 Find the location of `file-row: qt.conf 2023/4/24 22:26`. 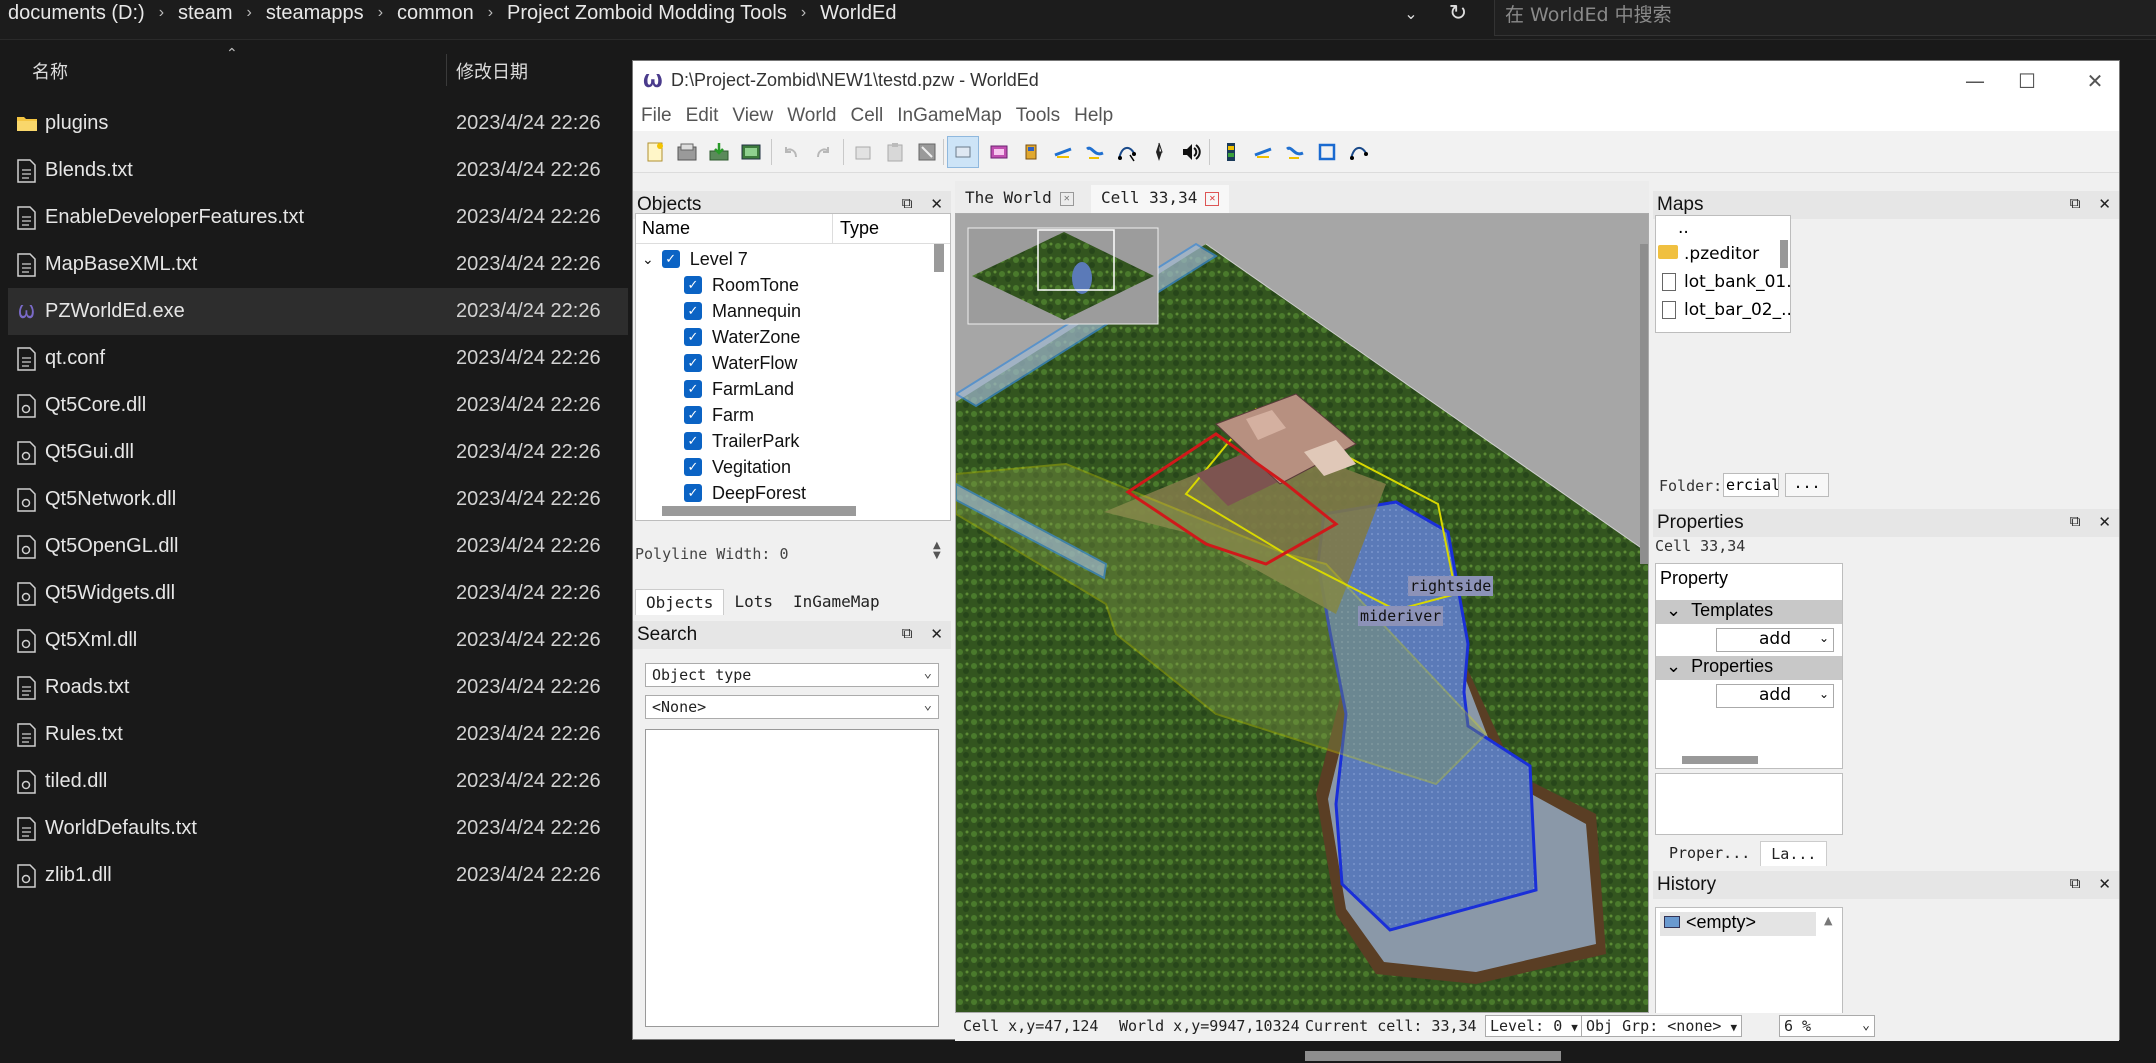

file-row: qt.conf 2023/4/24 22:26 is located at coordinates (318, 358).